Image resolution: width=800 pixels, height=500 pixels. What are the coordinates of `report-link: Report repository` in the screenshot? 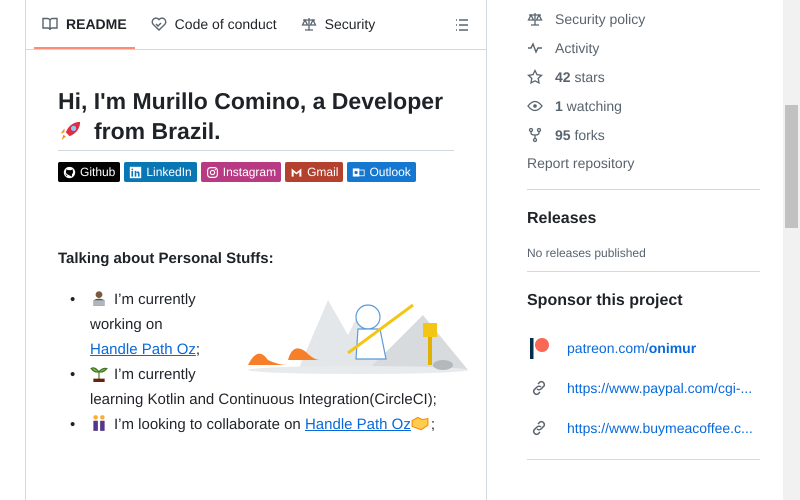 It's located at (643, 163).